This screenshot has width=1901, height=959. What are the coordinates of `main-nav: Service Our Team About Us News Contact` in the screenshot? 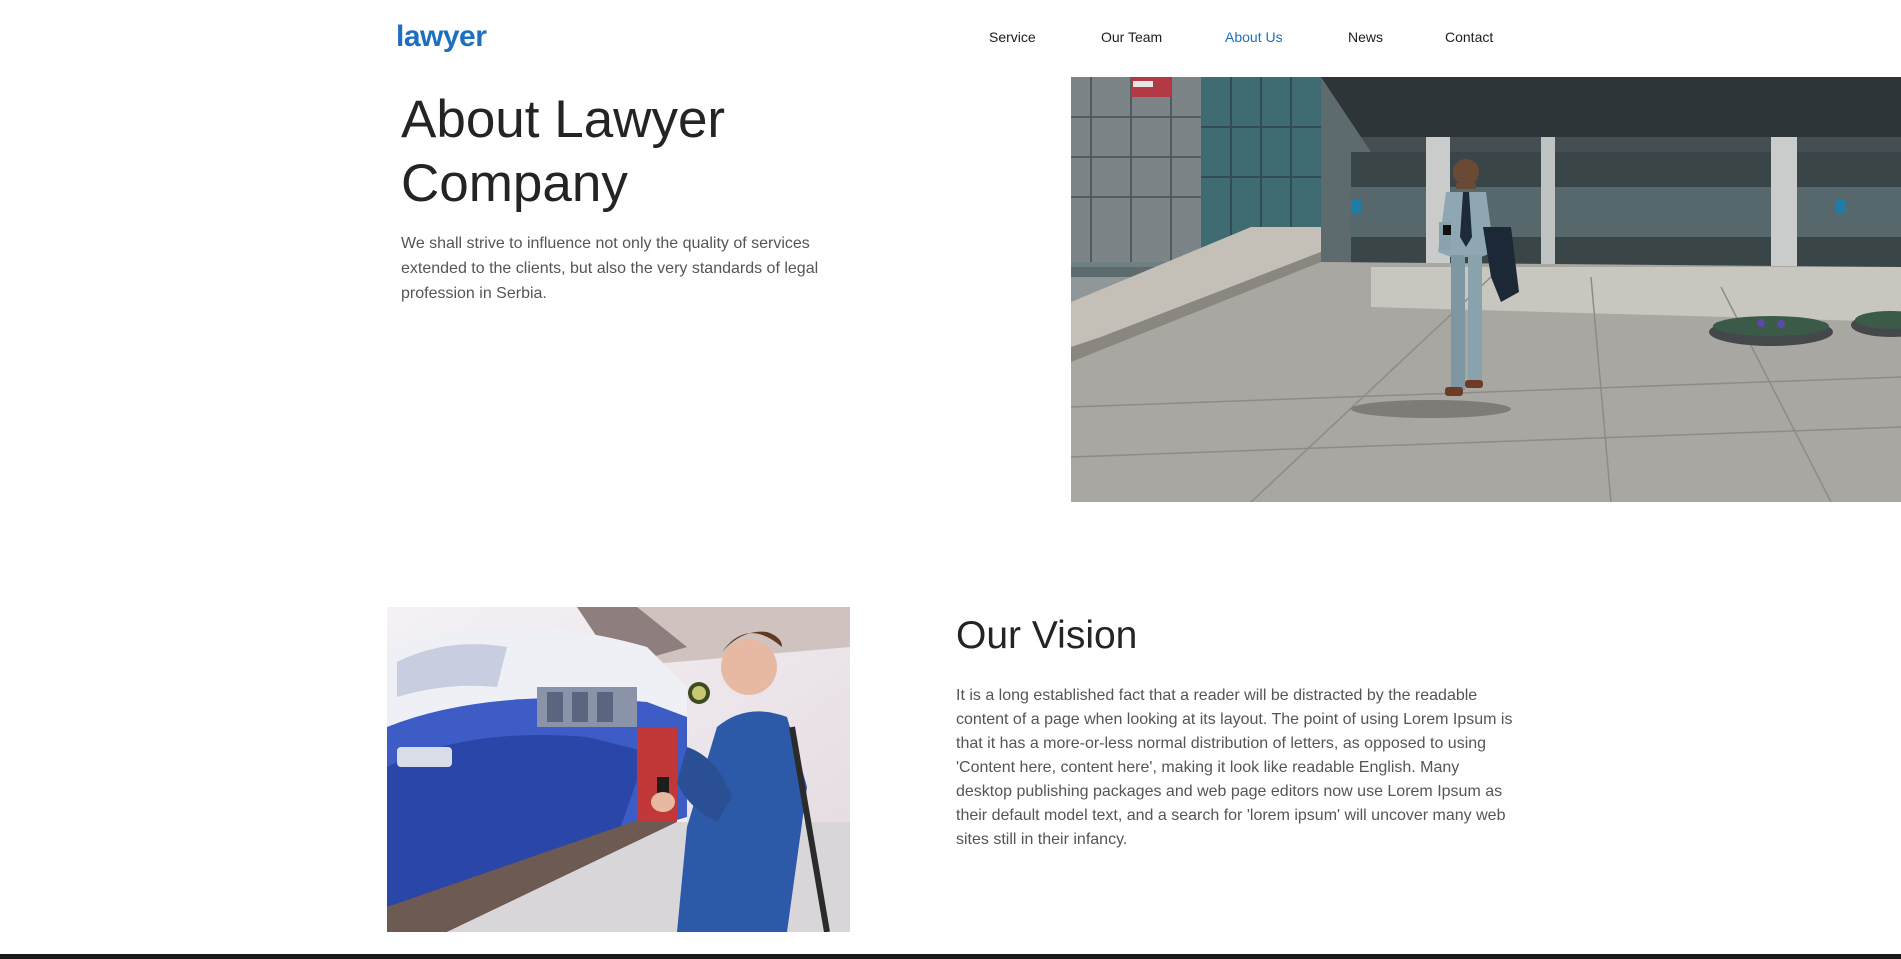 It's located at (950, 39).